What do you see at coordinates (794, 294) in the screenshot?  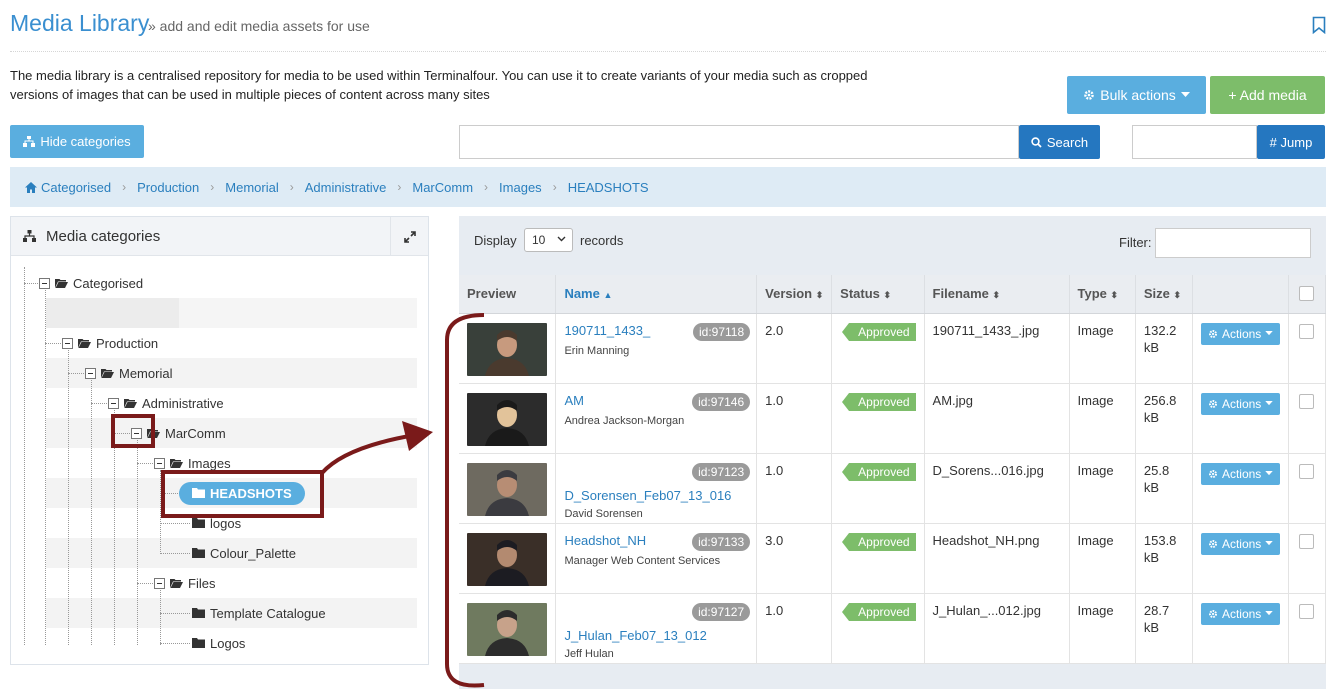 I see `column-version: Version ⬍` at bounding box center [794, 294].